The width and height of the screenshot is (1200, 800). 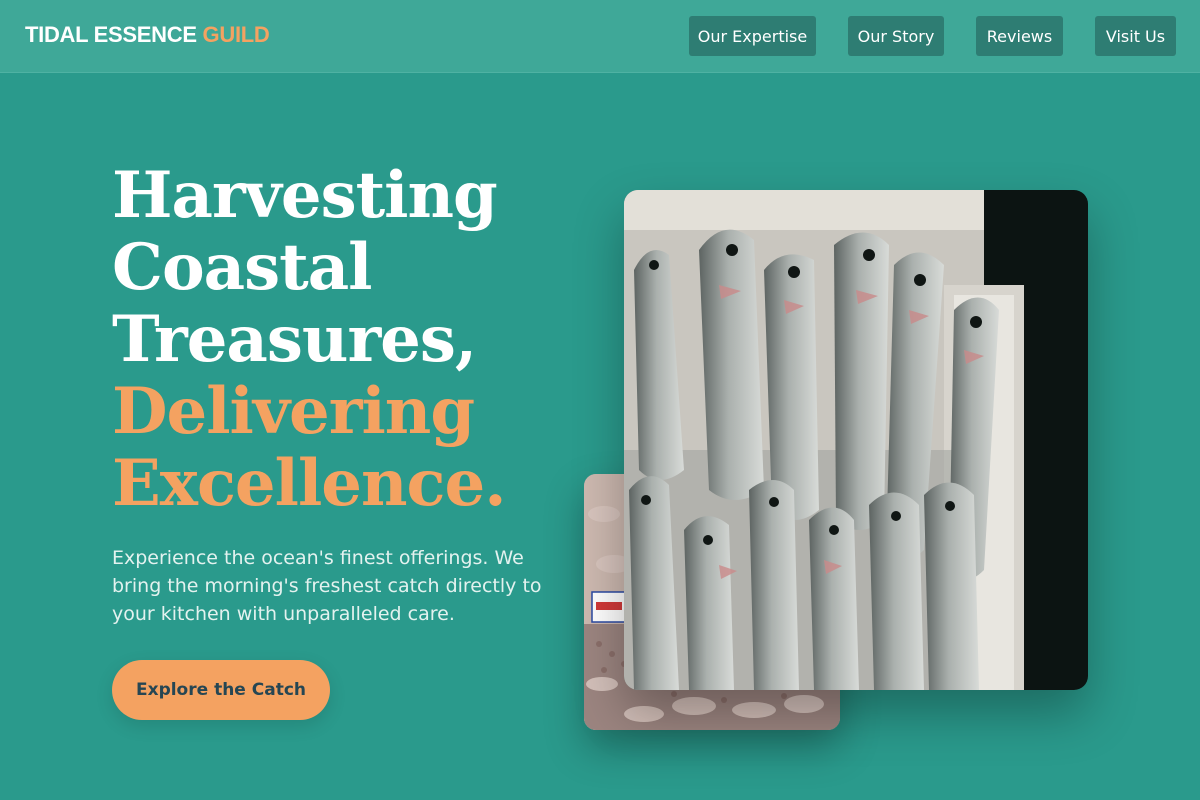 I want to click on headline-line: Harvesting, so click(x=305, y=195).